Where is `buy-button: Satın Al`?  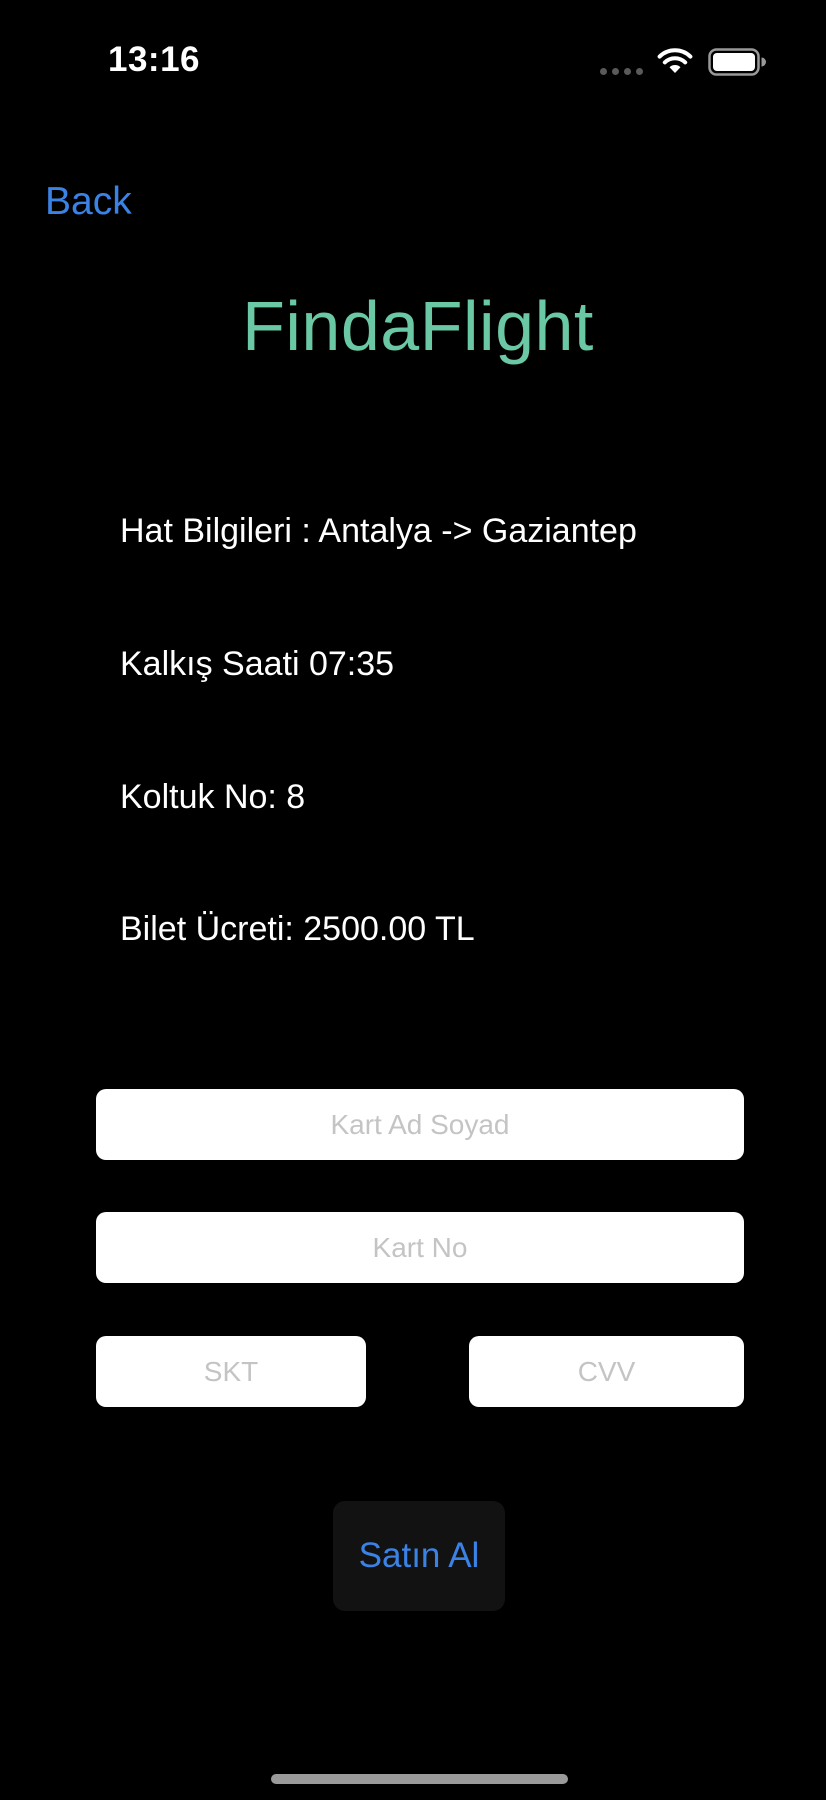
buy-button: Satın Al is located at coordinates (419, 1556).